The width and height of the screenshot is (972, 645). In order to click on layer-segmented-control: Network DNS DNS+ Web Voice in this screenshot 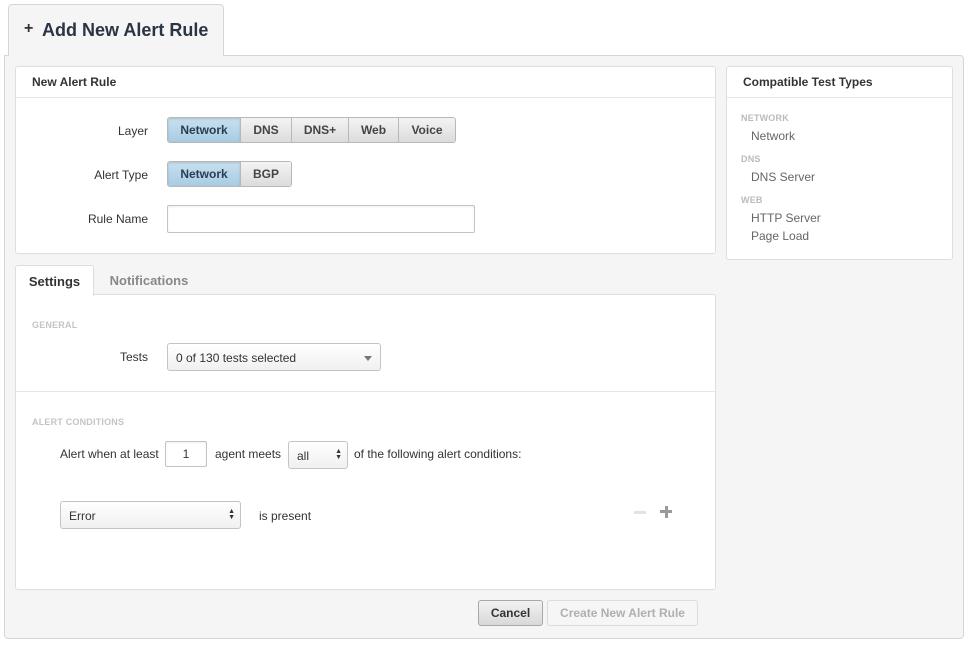, I will do `click(311, 130)`.